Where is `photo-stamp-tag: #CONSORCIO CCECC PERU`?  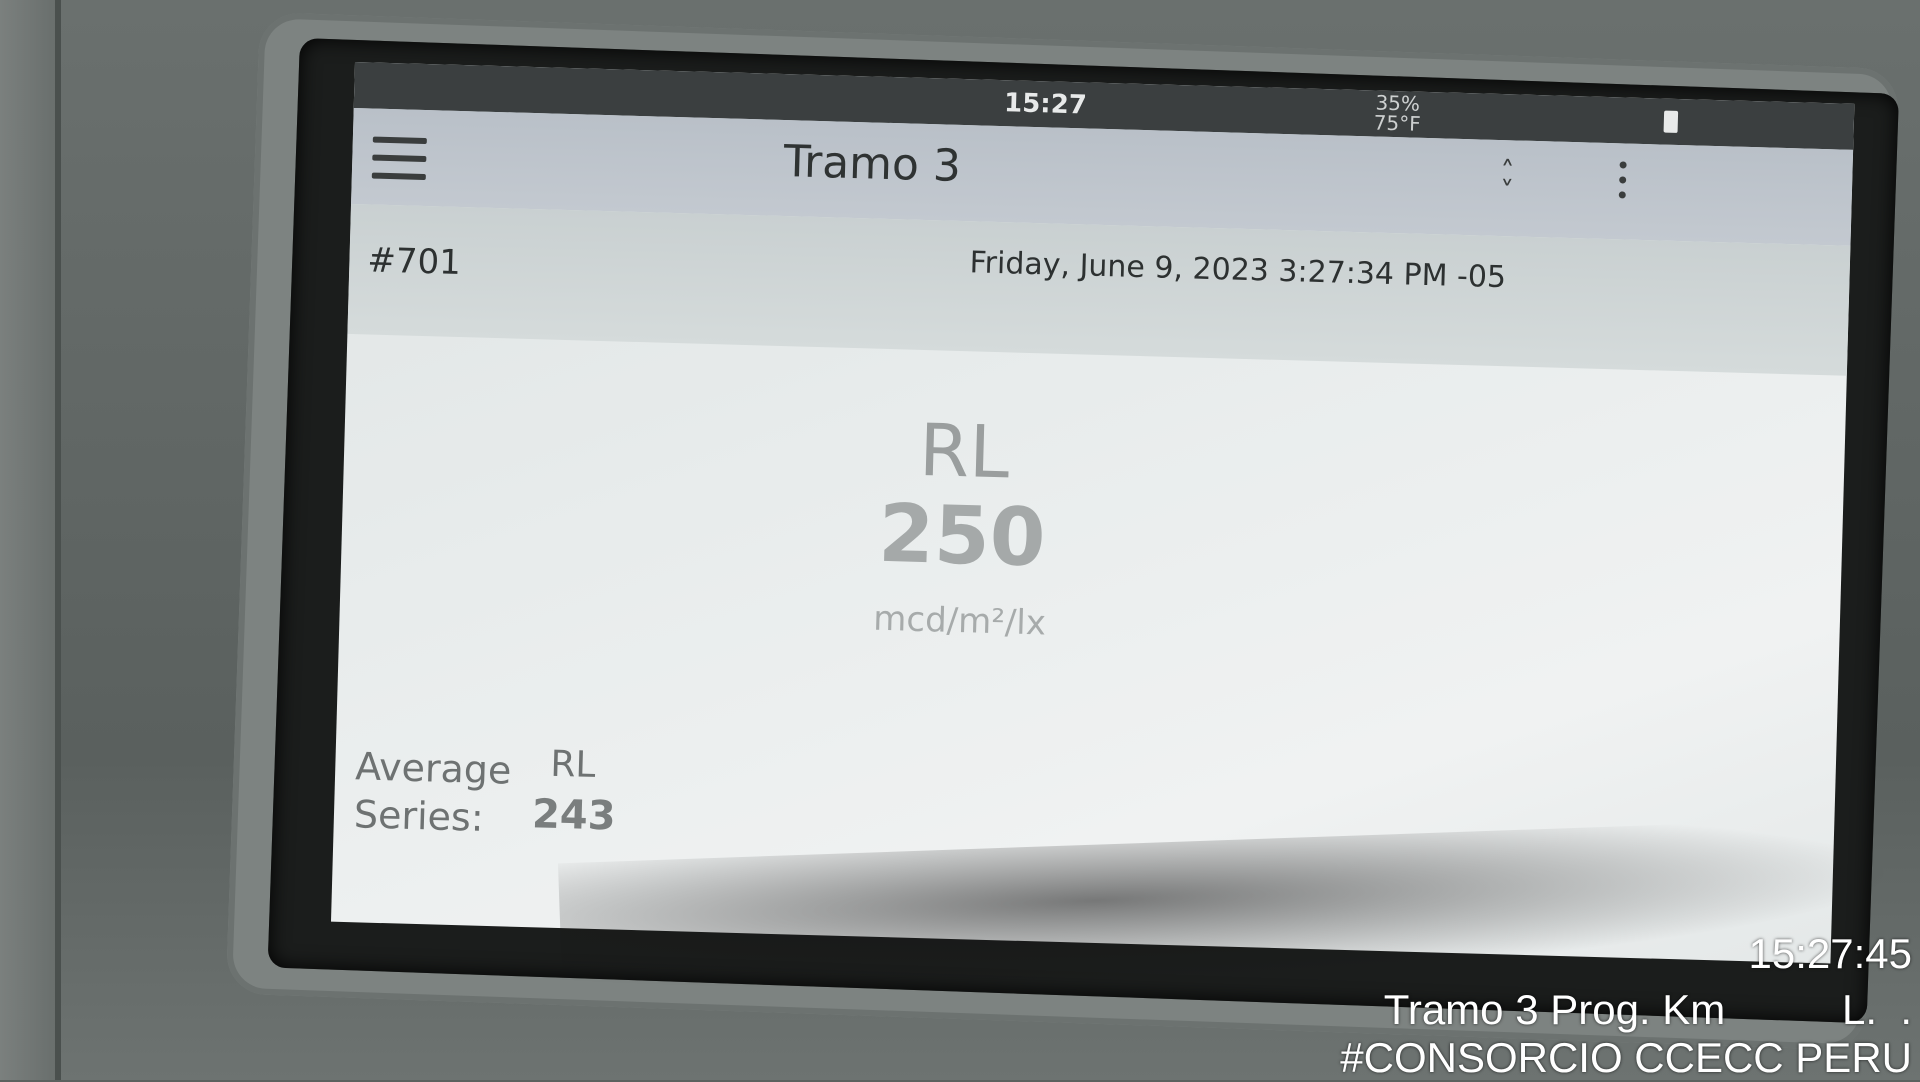
photo-stamp-tag: #CONSORCIO CCECC PERU is located at coordinates (1626, 1057).